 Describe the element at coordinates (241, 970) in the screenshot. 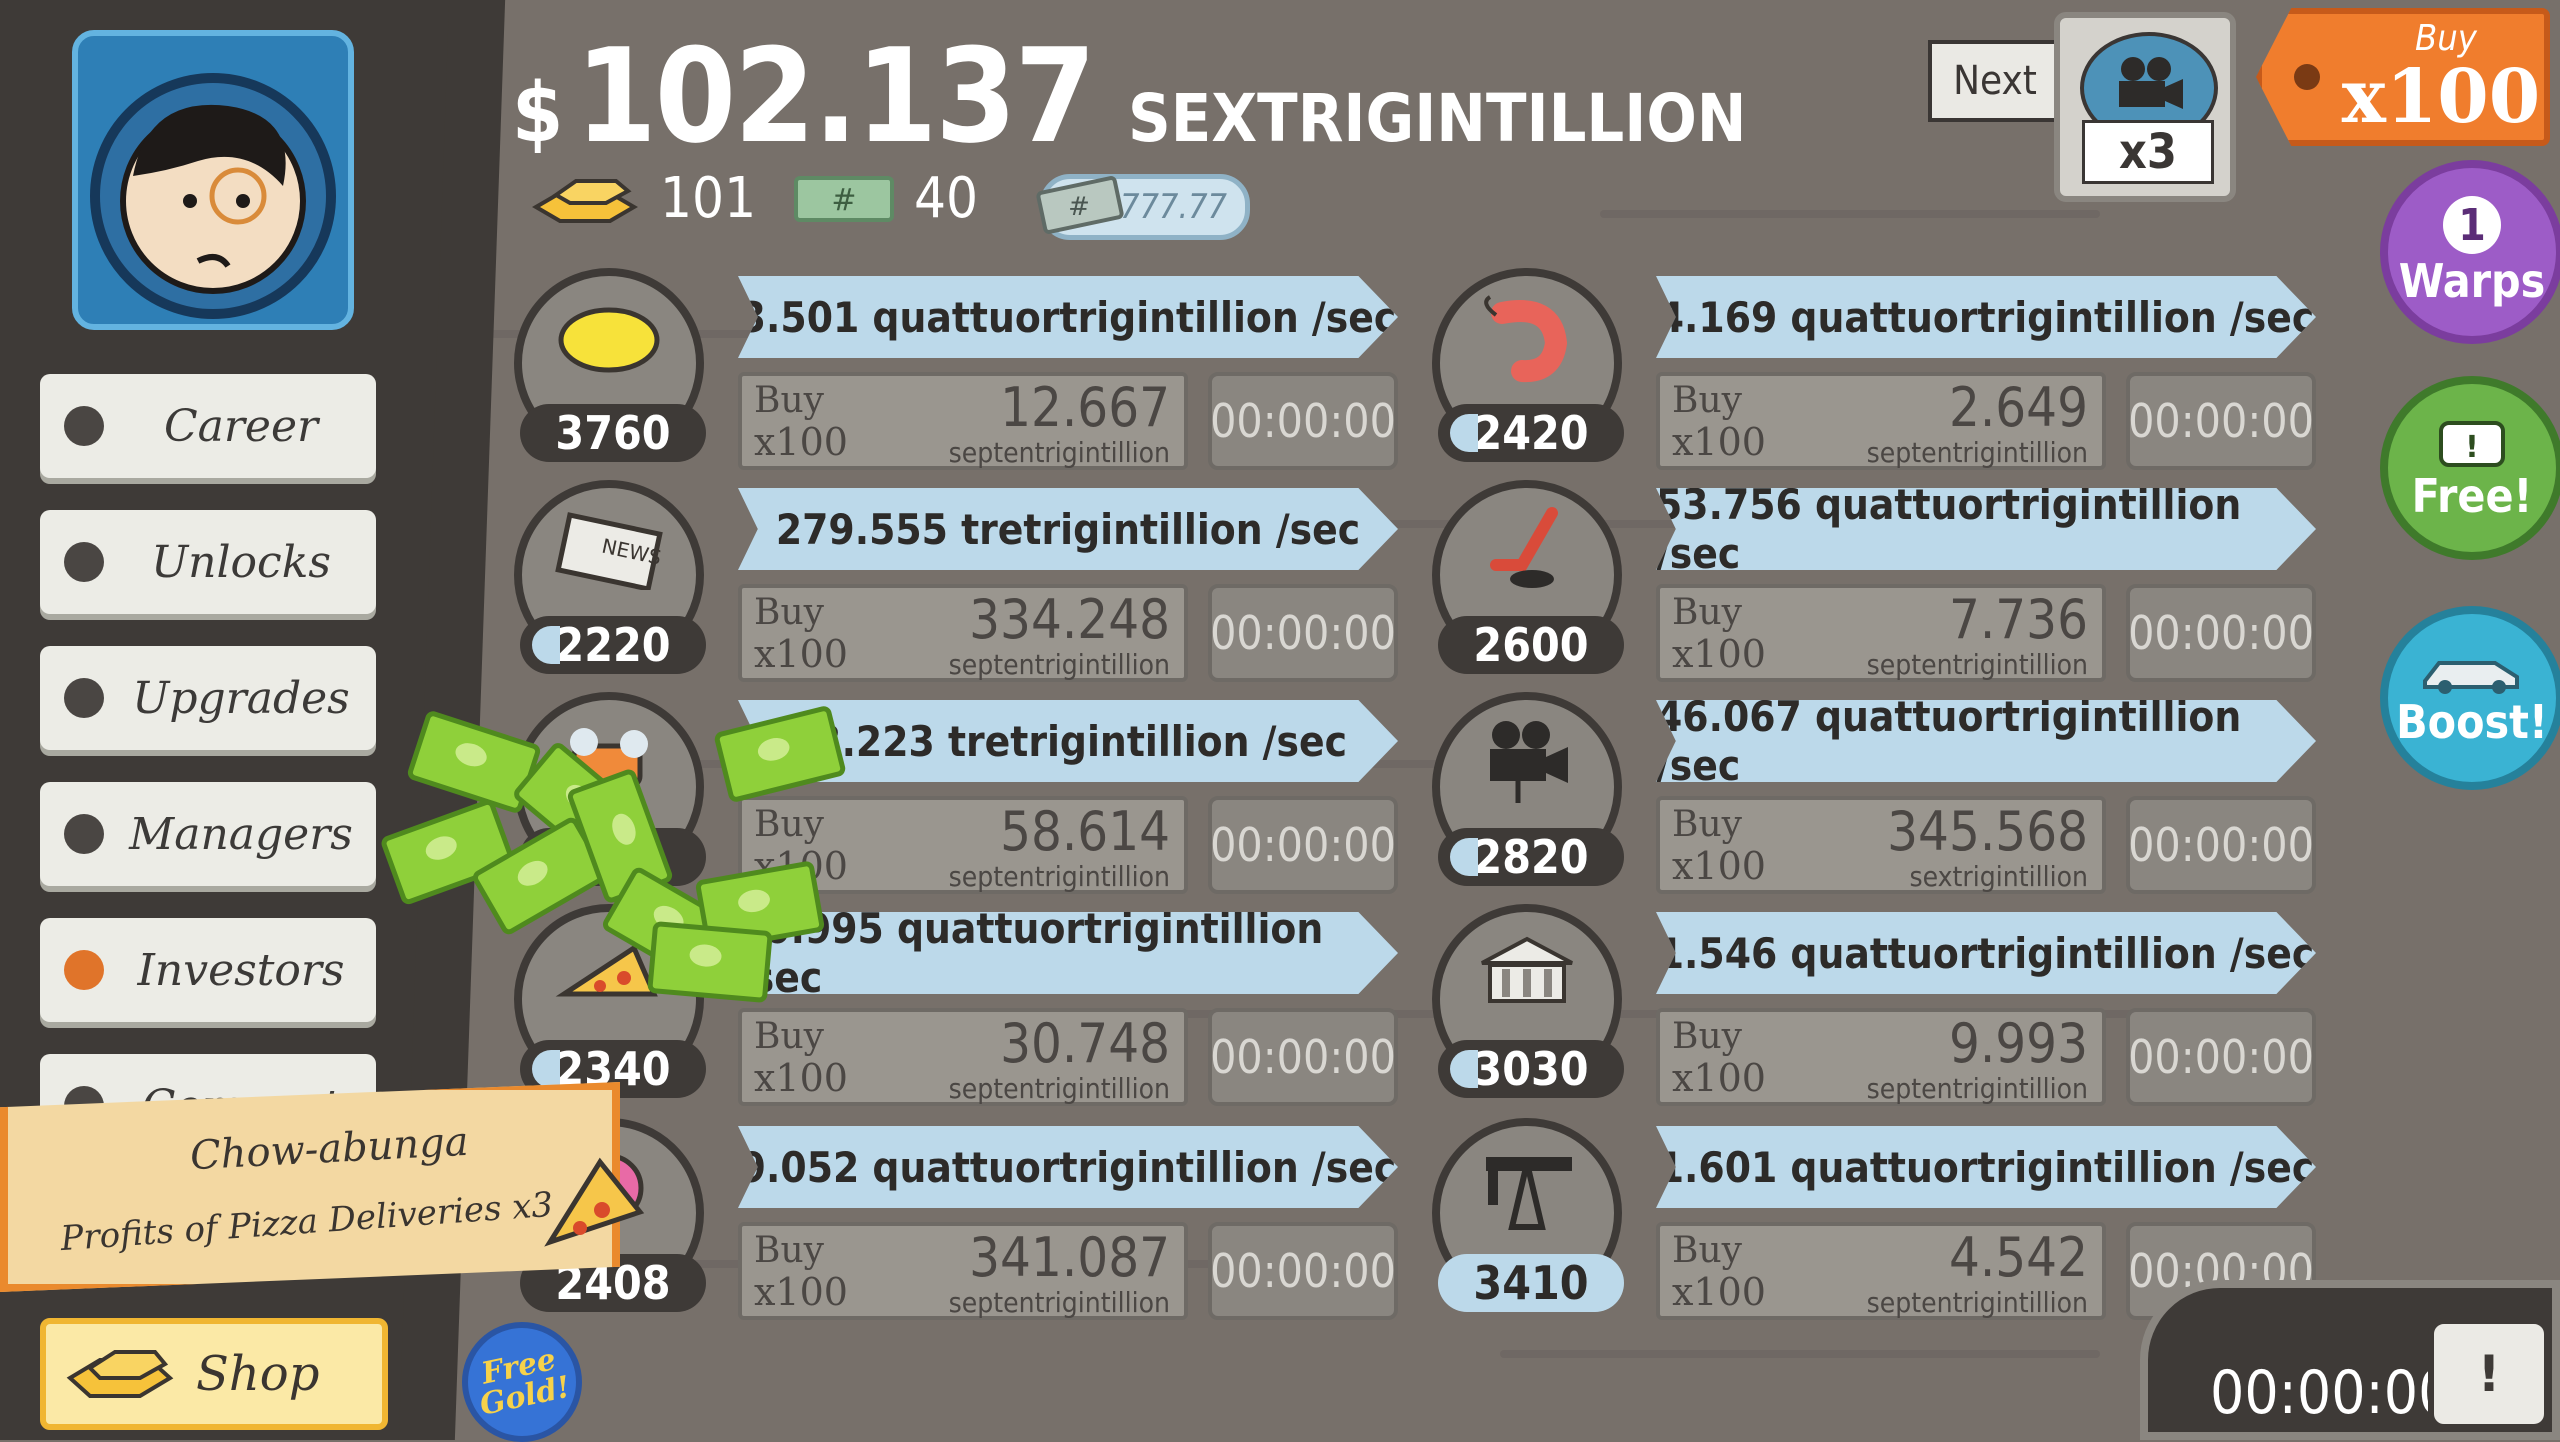

I see `nav-label: Investors` at that location.